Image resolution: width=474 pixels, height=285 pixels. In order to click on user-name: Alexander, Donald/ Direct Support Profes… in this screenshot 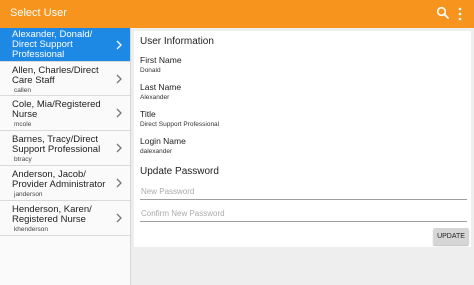, I will do `click(52, 44)`.